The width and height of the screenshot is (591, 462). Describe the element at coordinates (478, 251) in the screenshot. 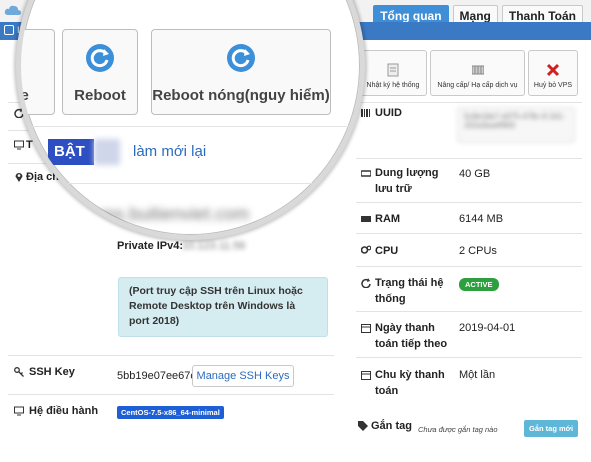

I see `cpu-value: 2 CPUs` at that location.